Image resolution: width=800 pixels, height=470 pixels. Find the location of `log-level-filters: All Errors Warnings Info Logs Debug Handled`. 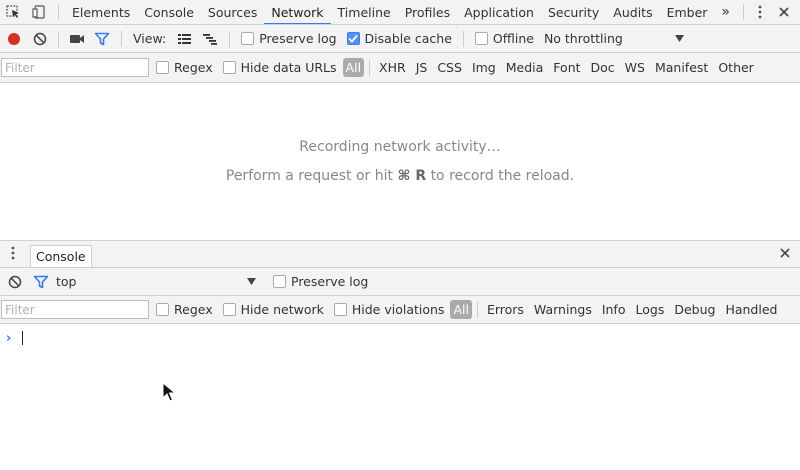

log-level-filters: All Errors Warnings Info Logs Debug Handled is located at coordinates (615, 309).